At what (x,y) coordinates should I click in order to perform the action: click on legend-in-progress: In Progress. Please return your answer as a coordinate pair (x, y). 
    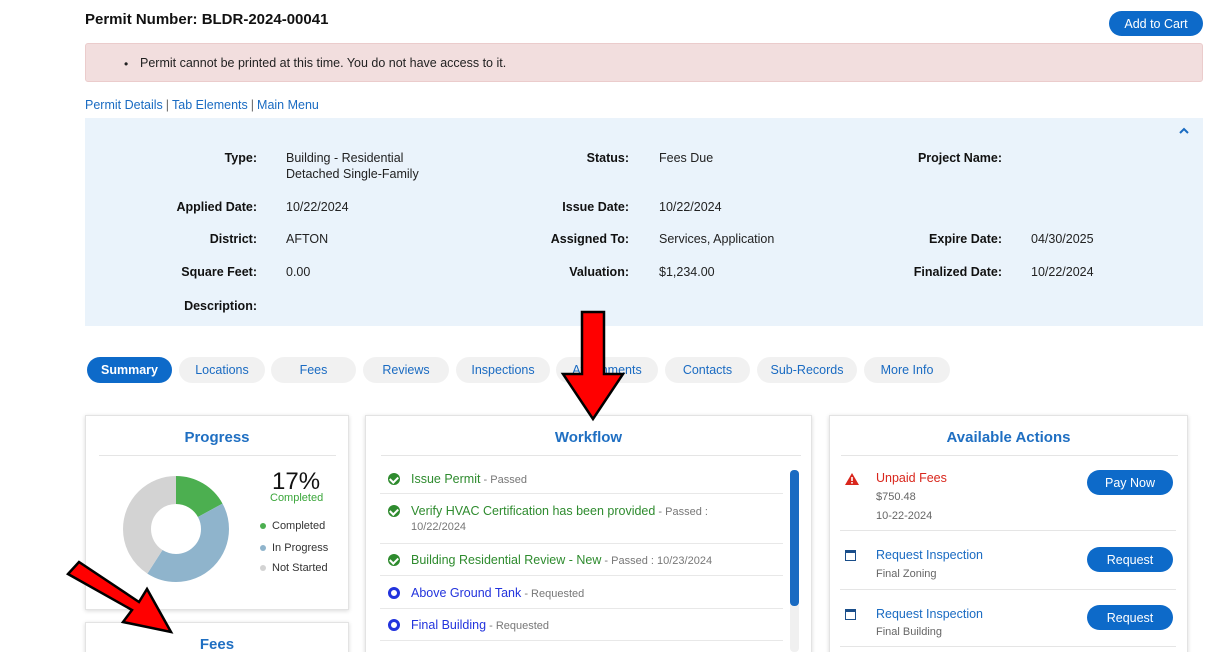
    Looking at the image, I should click on (294, 548).